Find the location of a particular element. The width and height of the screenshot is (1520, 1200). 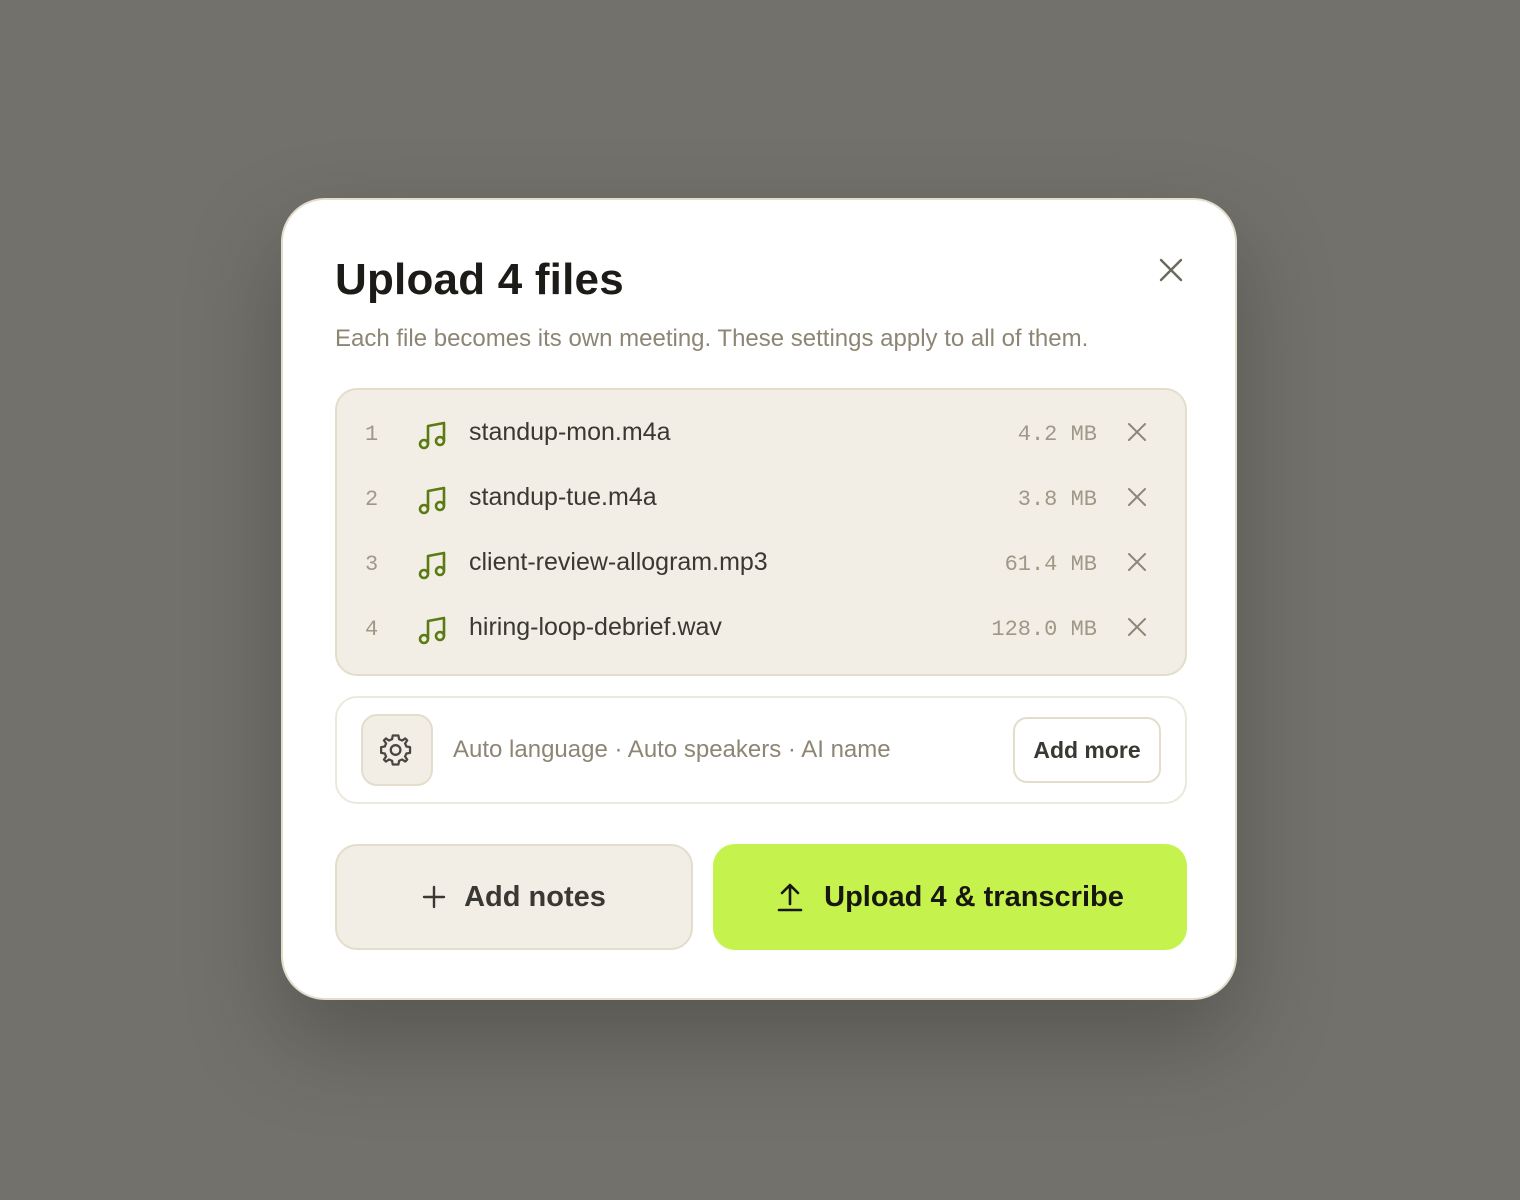

add-notes-button: Add notes is located at coordinates (514, 897).